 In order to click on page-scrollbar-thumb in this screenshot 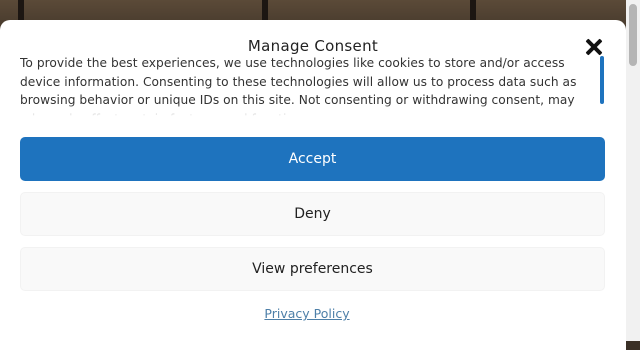, I will do `click(633, 35)`.